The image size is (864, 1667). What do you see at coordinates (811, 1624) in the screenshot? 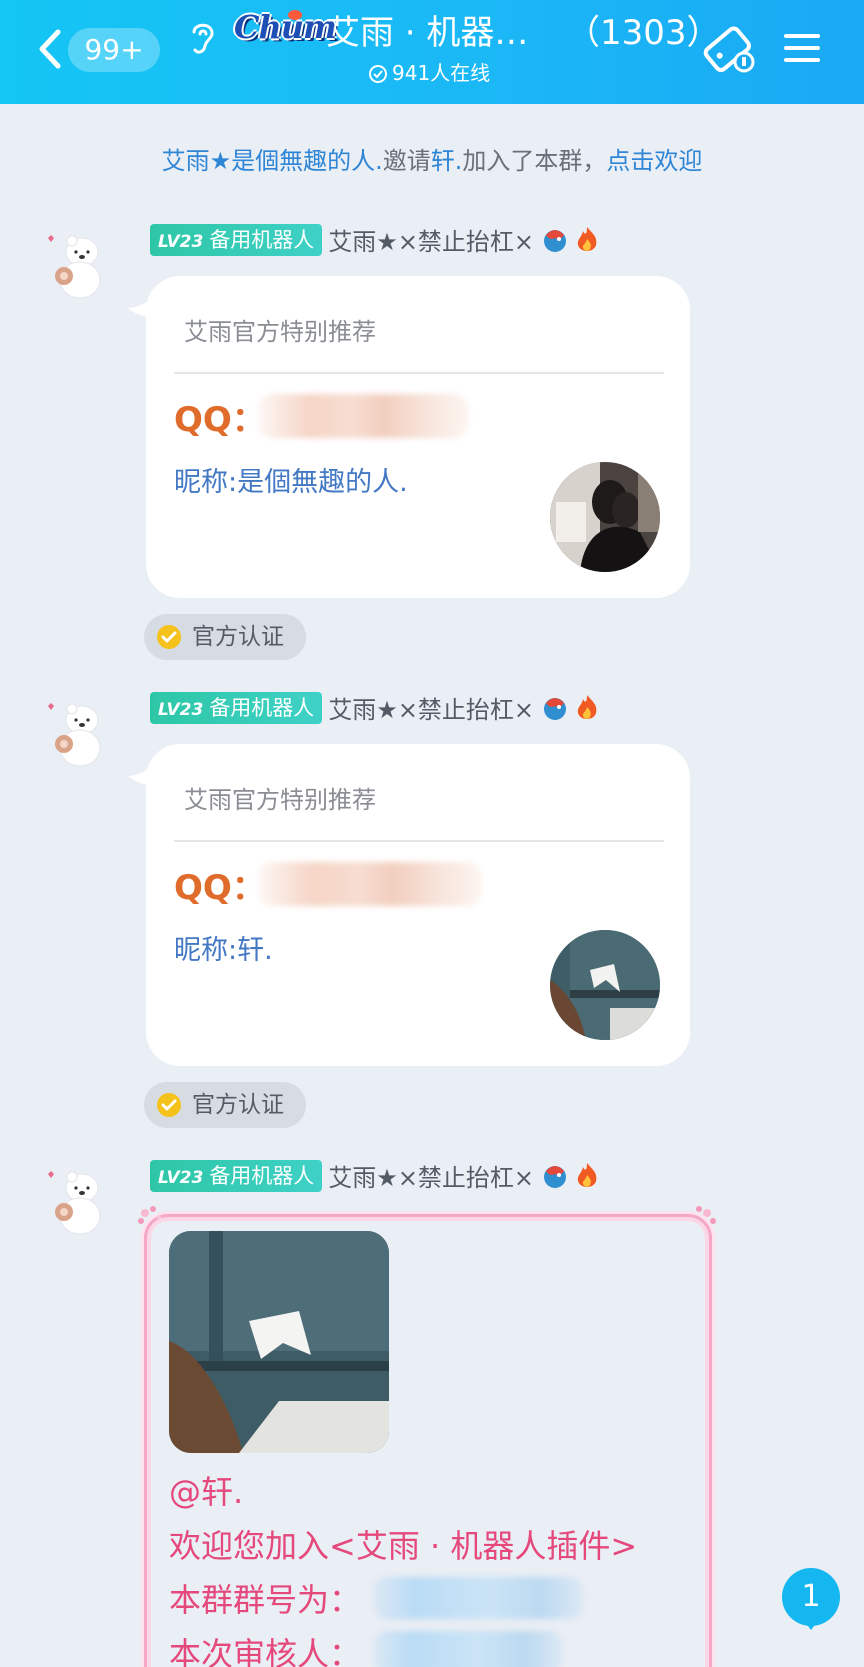
I see `badge-tail` at bounding box center [811, 1624].